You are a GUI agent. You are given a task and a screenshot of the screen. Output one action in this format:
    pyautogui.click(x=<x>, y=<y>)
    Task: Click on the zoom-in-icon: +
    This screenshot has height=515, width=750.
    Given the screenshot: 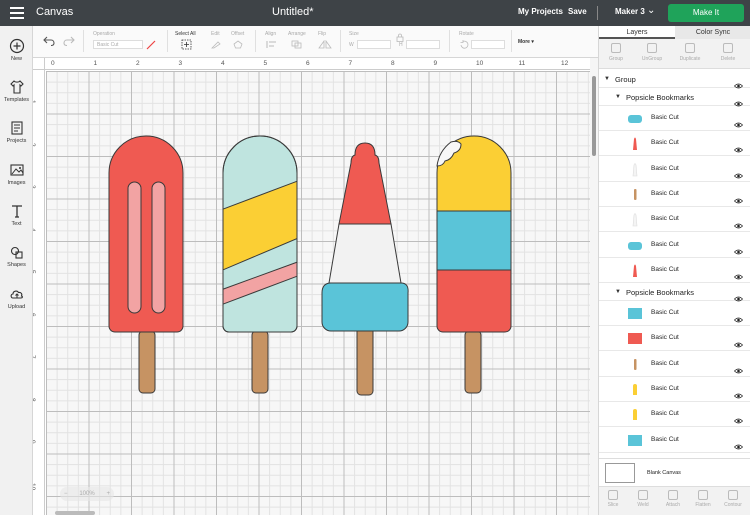 What is the action you would take?
    pyautogui.click(x=108, y=494)
    